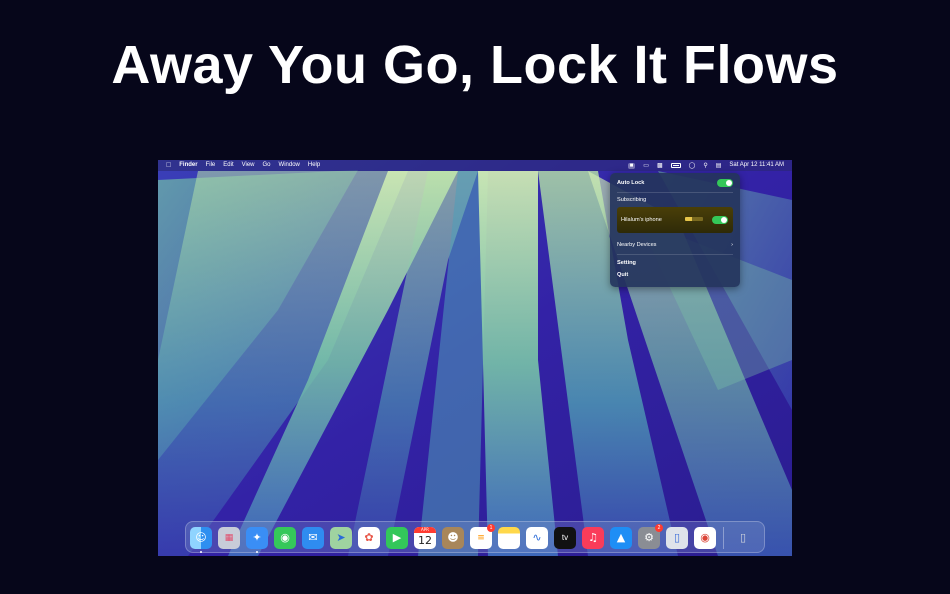 The image size is (950, 594). Describe the element at coordinates (705, 166) in the screenshot. I see `search-icon: ⚲` at that location.